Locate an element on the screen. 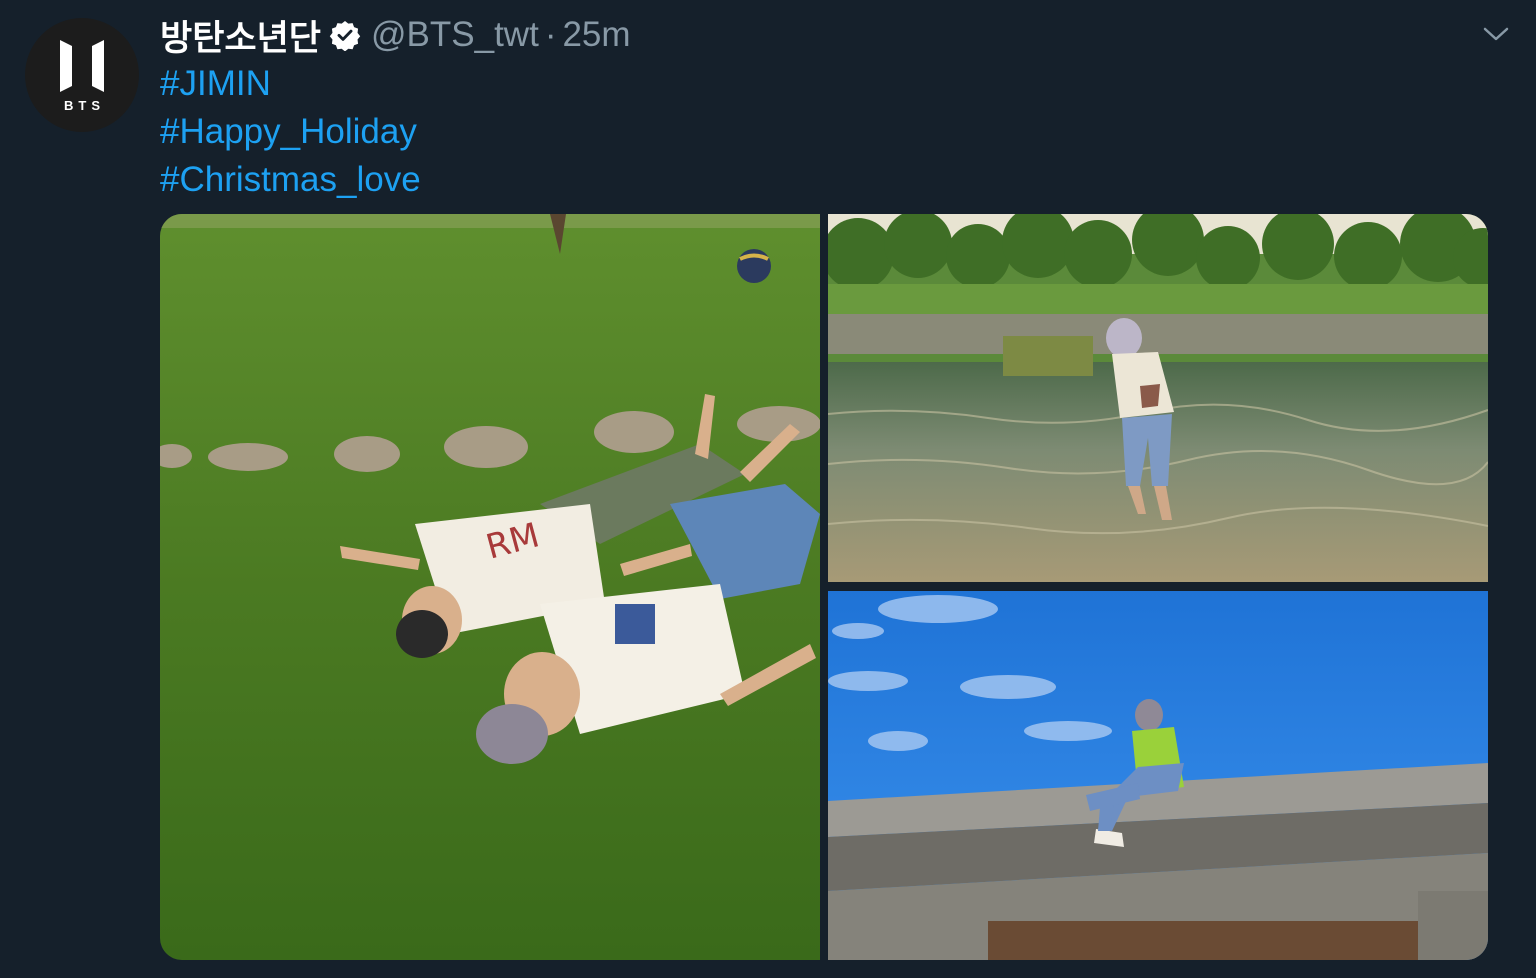  avatar: BTS is located at coordinates (82, 75).